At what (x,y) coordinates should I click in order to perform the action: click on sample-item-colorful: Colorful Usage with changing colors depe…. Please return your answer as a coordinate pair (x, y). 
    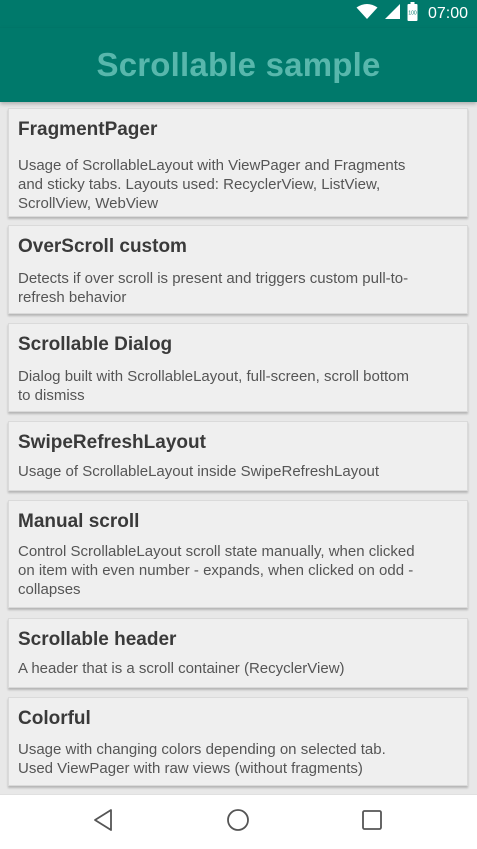
    Looking at the image, I should click on (238, 741).